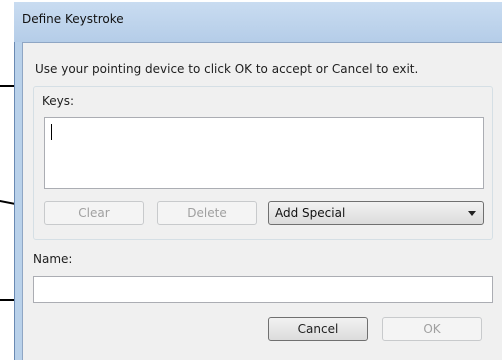 The height and width of the screenshot is (360, 502). I want to click on add-special-dropdown: Add Special, so click(376, 213).